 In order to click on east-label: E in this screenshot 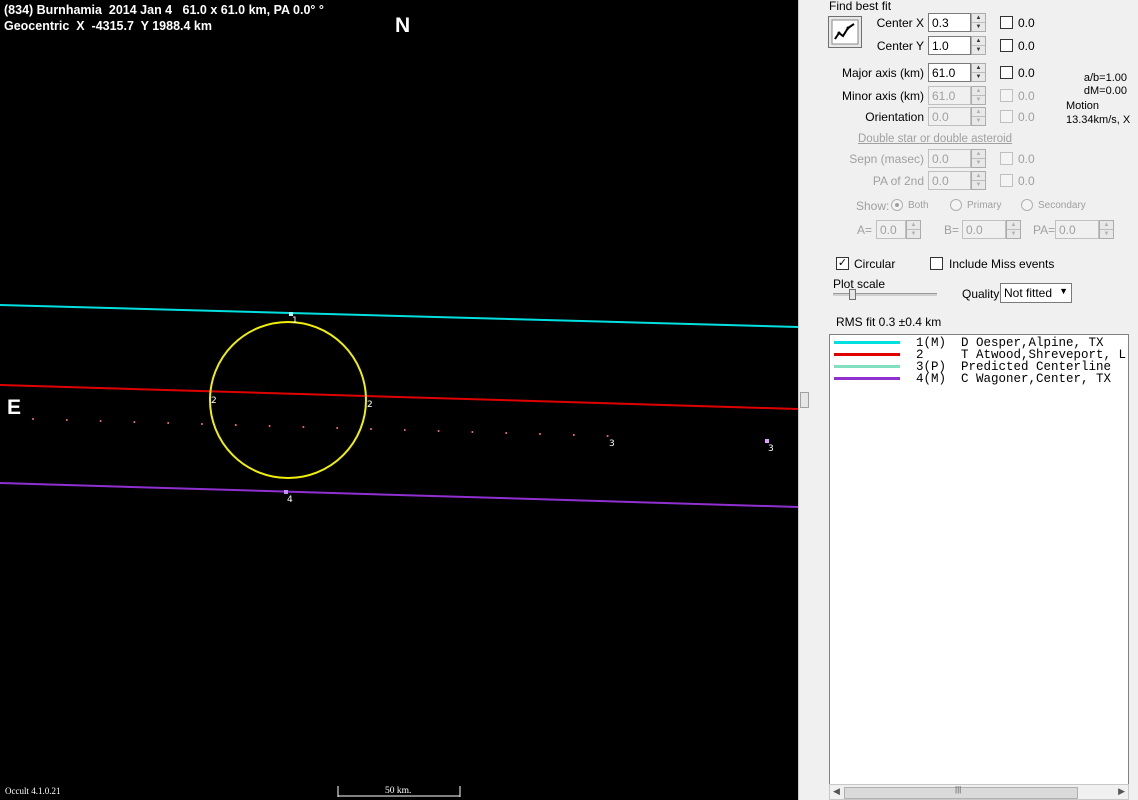, I will do `click(14, 407)`.